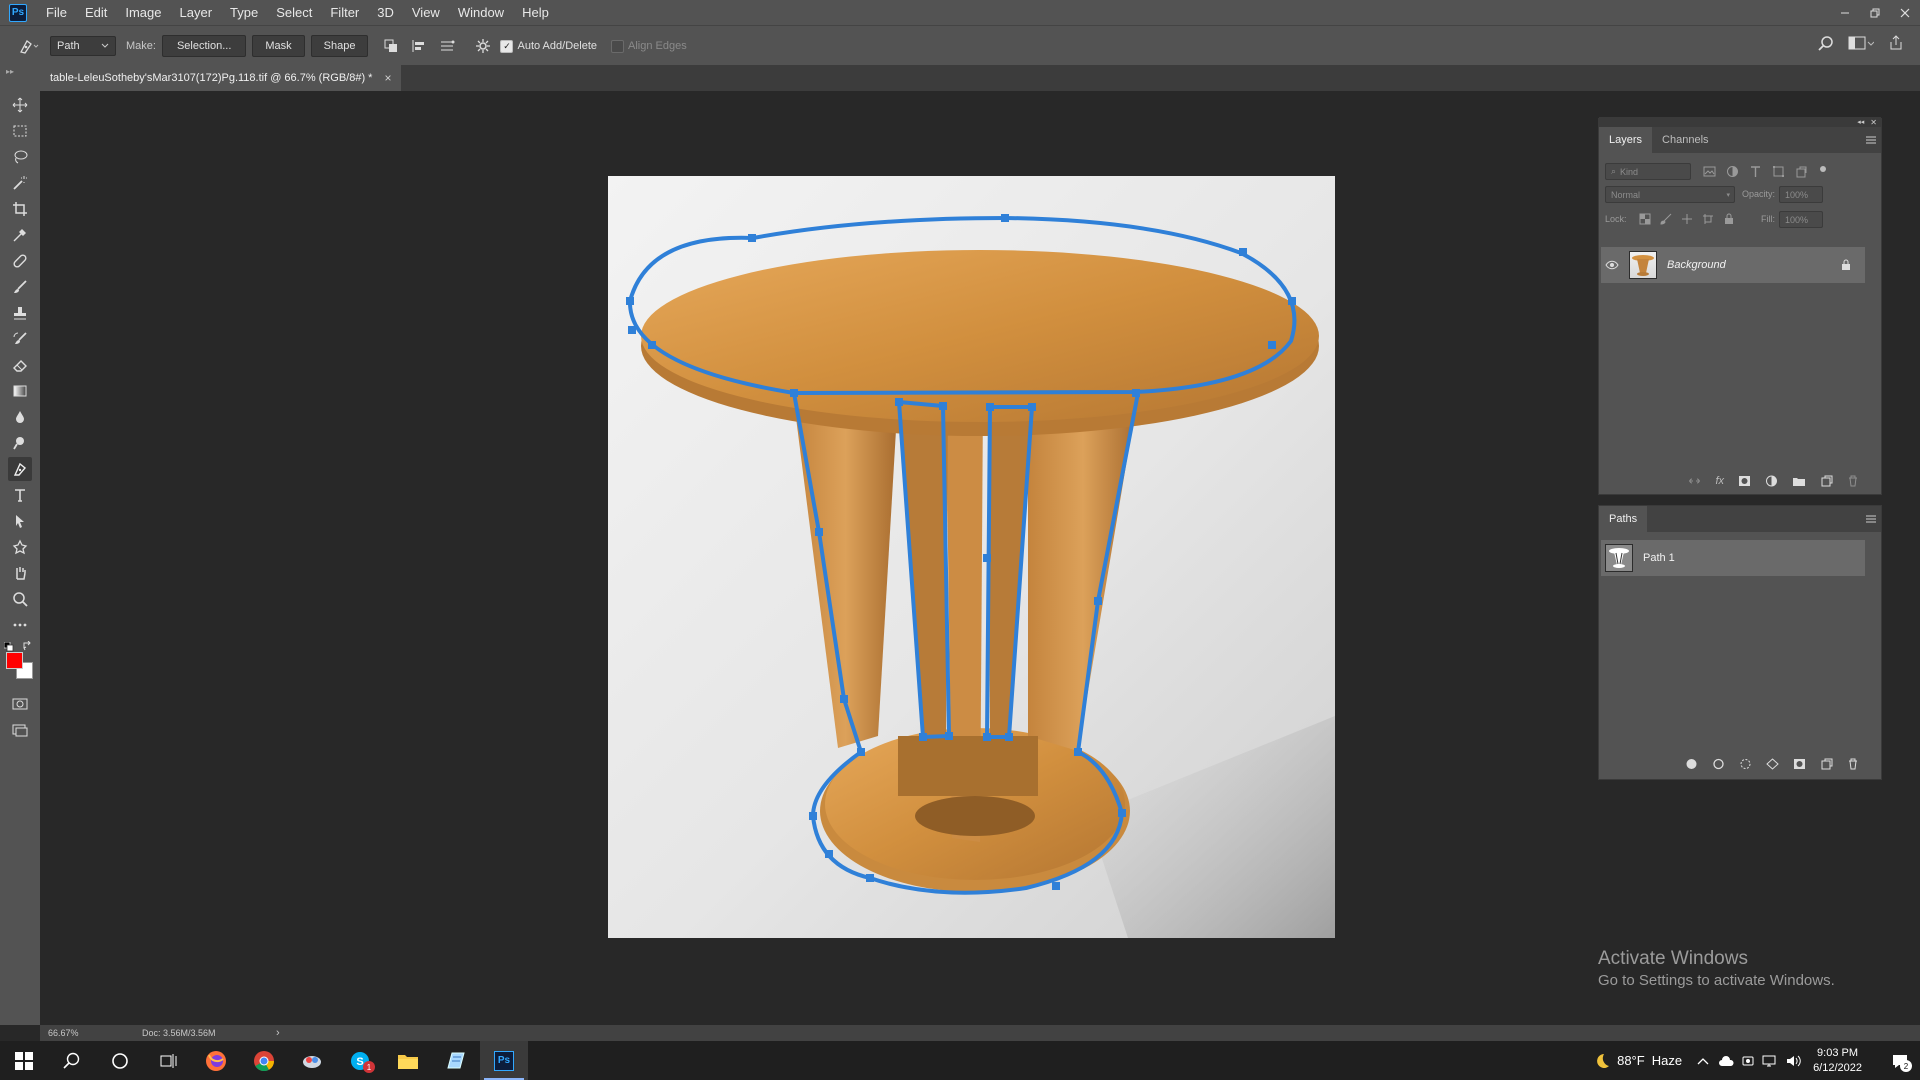 Image resolution: width=1920 pixels, height=1080 pixels. What do you see at coordinates (14, 660) in the screenshot?
I see `foreground-color-swatch` at bounding box center [14, 660].